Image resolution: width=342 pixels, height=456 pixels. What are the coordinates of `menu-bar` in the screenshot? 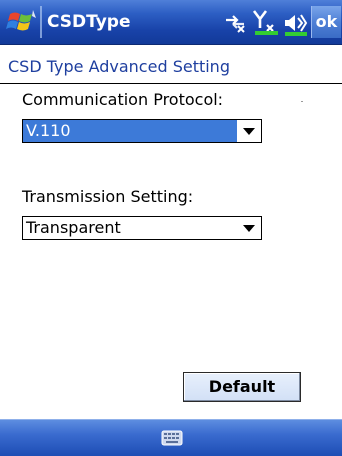 It's located at (171, 437).